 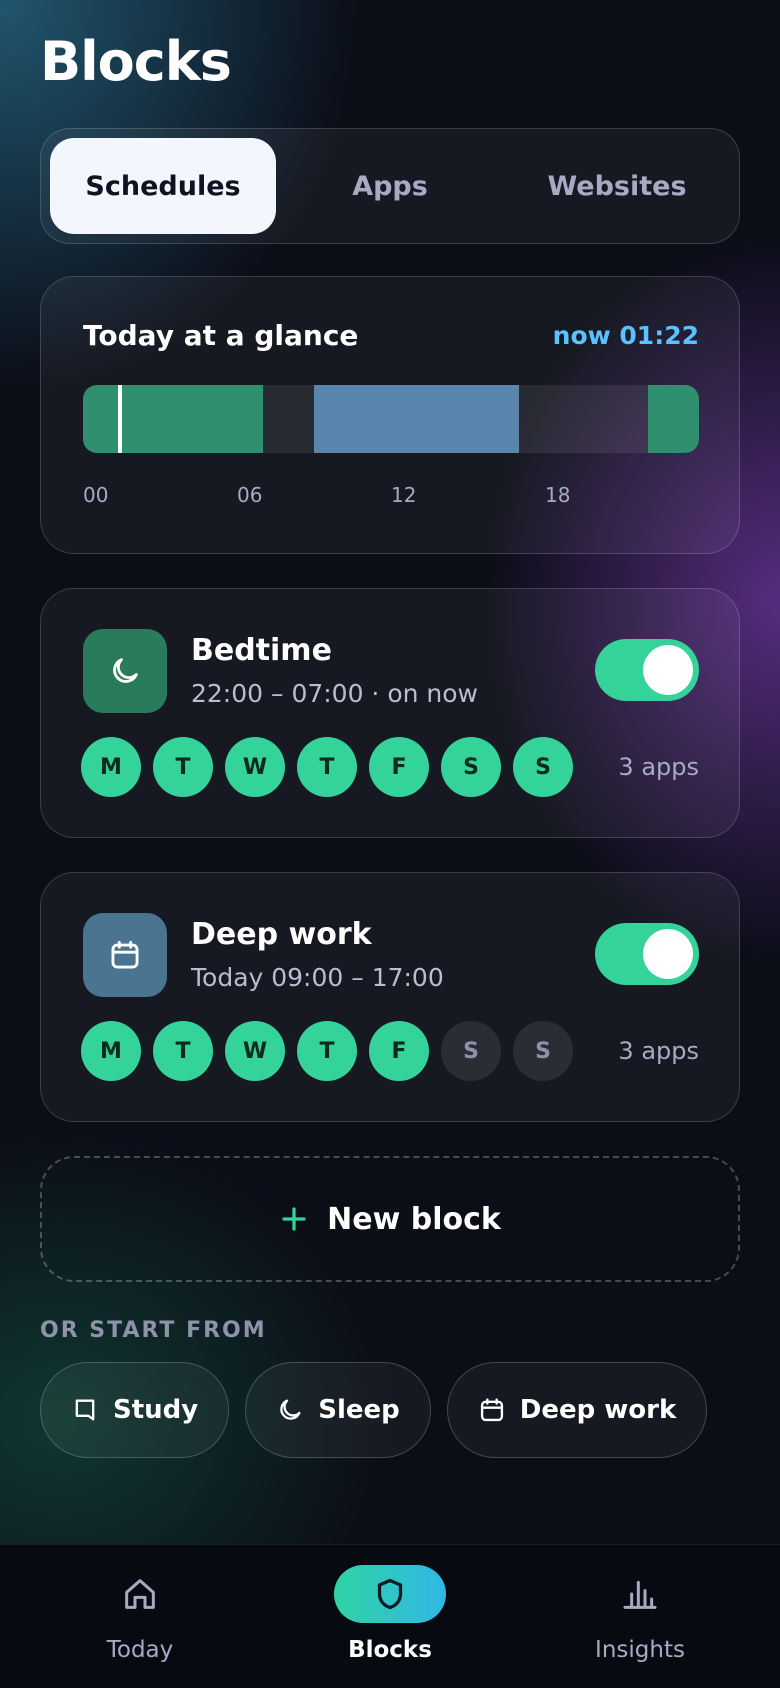 What do you see at coordinates (153, 1330) in the screenshot?
I see `templates-section-label: OR START FROM` at bounding box center [153, 1330].